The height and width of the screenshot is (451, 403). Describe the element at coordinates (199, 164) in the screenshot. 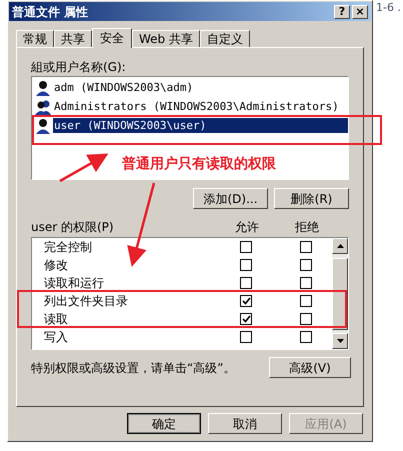

I see `annotation-text: 普通用户只有读取的权限` at that location.